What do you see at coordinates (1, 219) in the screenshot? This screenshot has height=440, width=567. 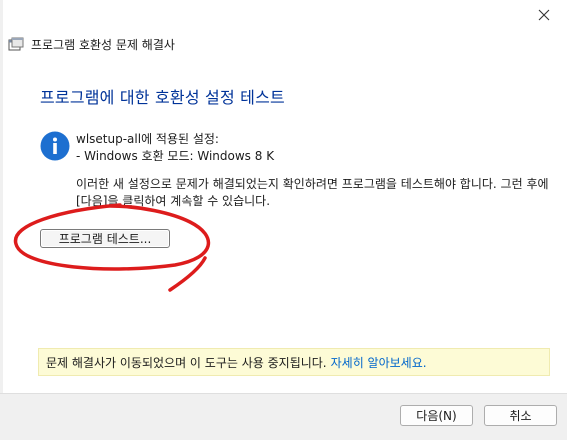 I see `window-edge` at bounding box center [1, 219].